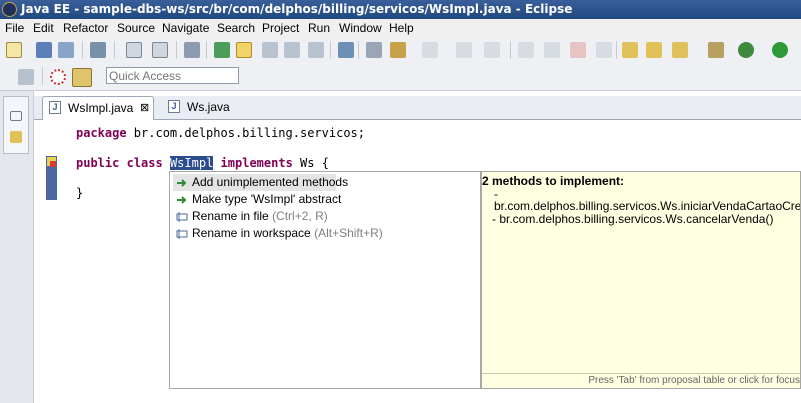 The height and width of the screenshot is (403, 801). Describe the element at coordinates (270, 50) in the screenshot. I see `search-icon` at that location.